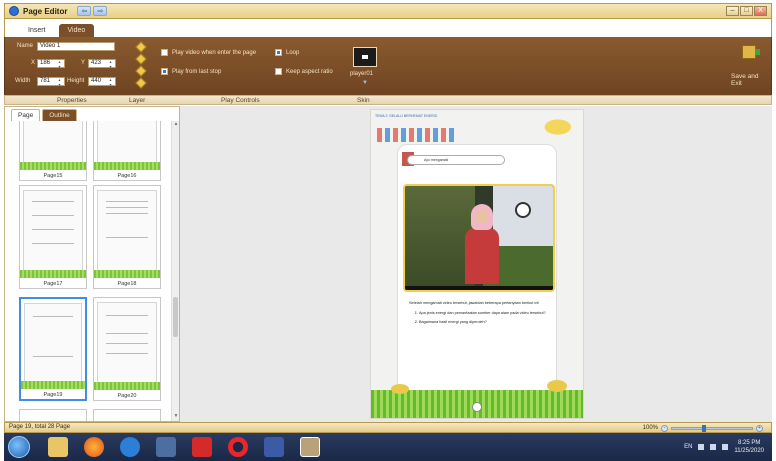 Image resolution: width=776 pixels, height=461 pixels. What do you see at coordinates (202, 447) in the screenshot?
I see `acrobat-icon` at bounding box center [202, 447].